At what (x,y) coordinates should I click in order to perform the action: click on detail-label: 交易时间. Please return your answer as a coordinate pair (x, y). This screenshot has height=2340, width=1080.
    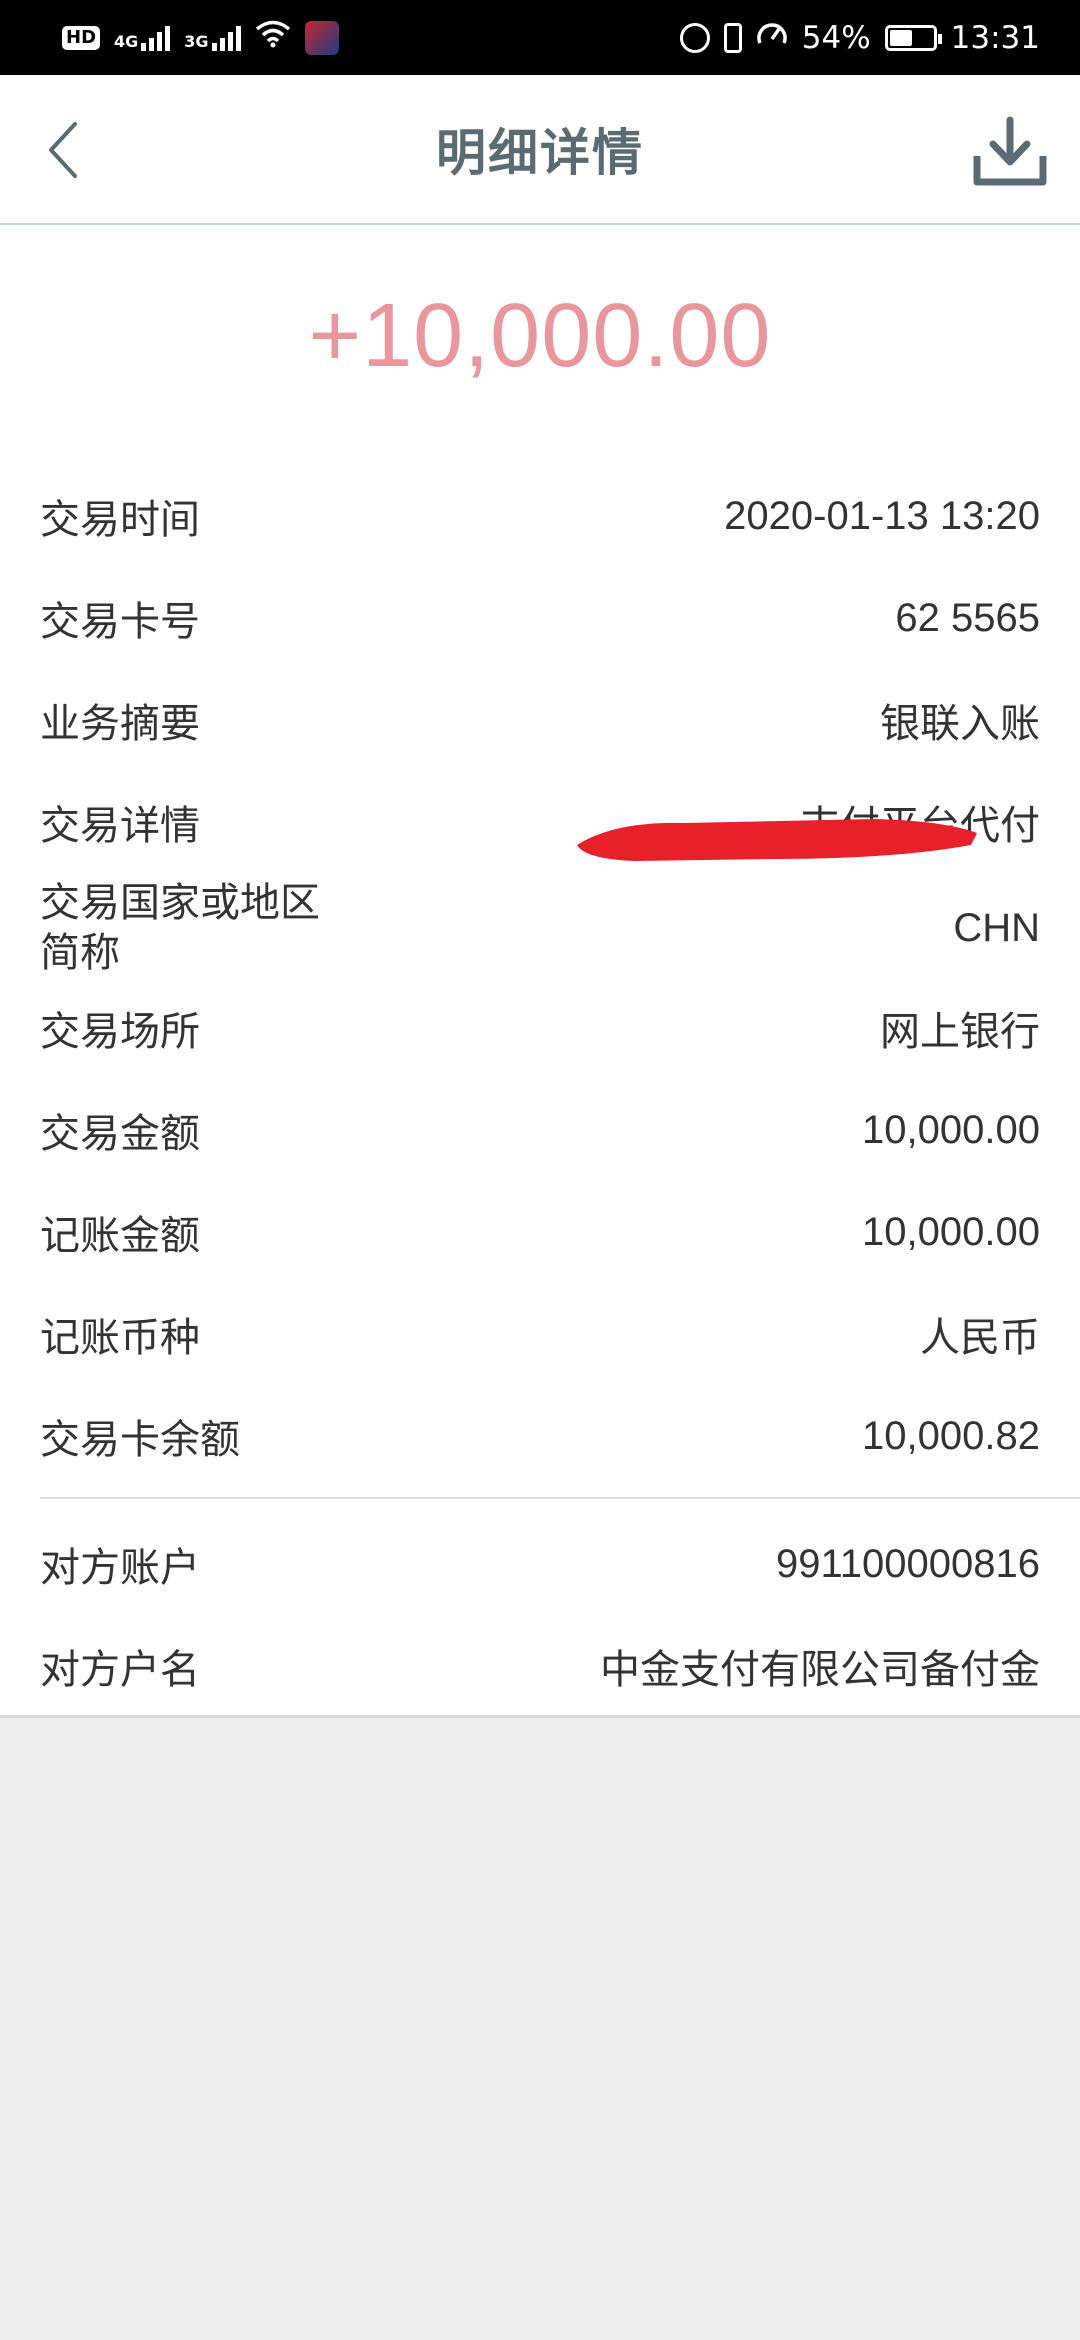
    Looking at the image, I should click on (120, 520).